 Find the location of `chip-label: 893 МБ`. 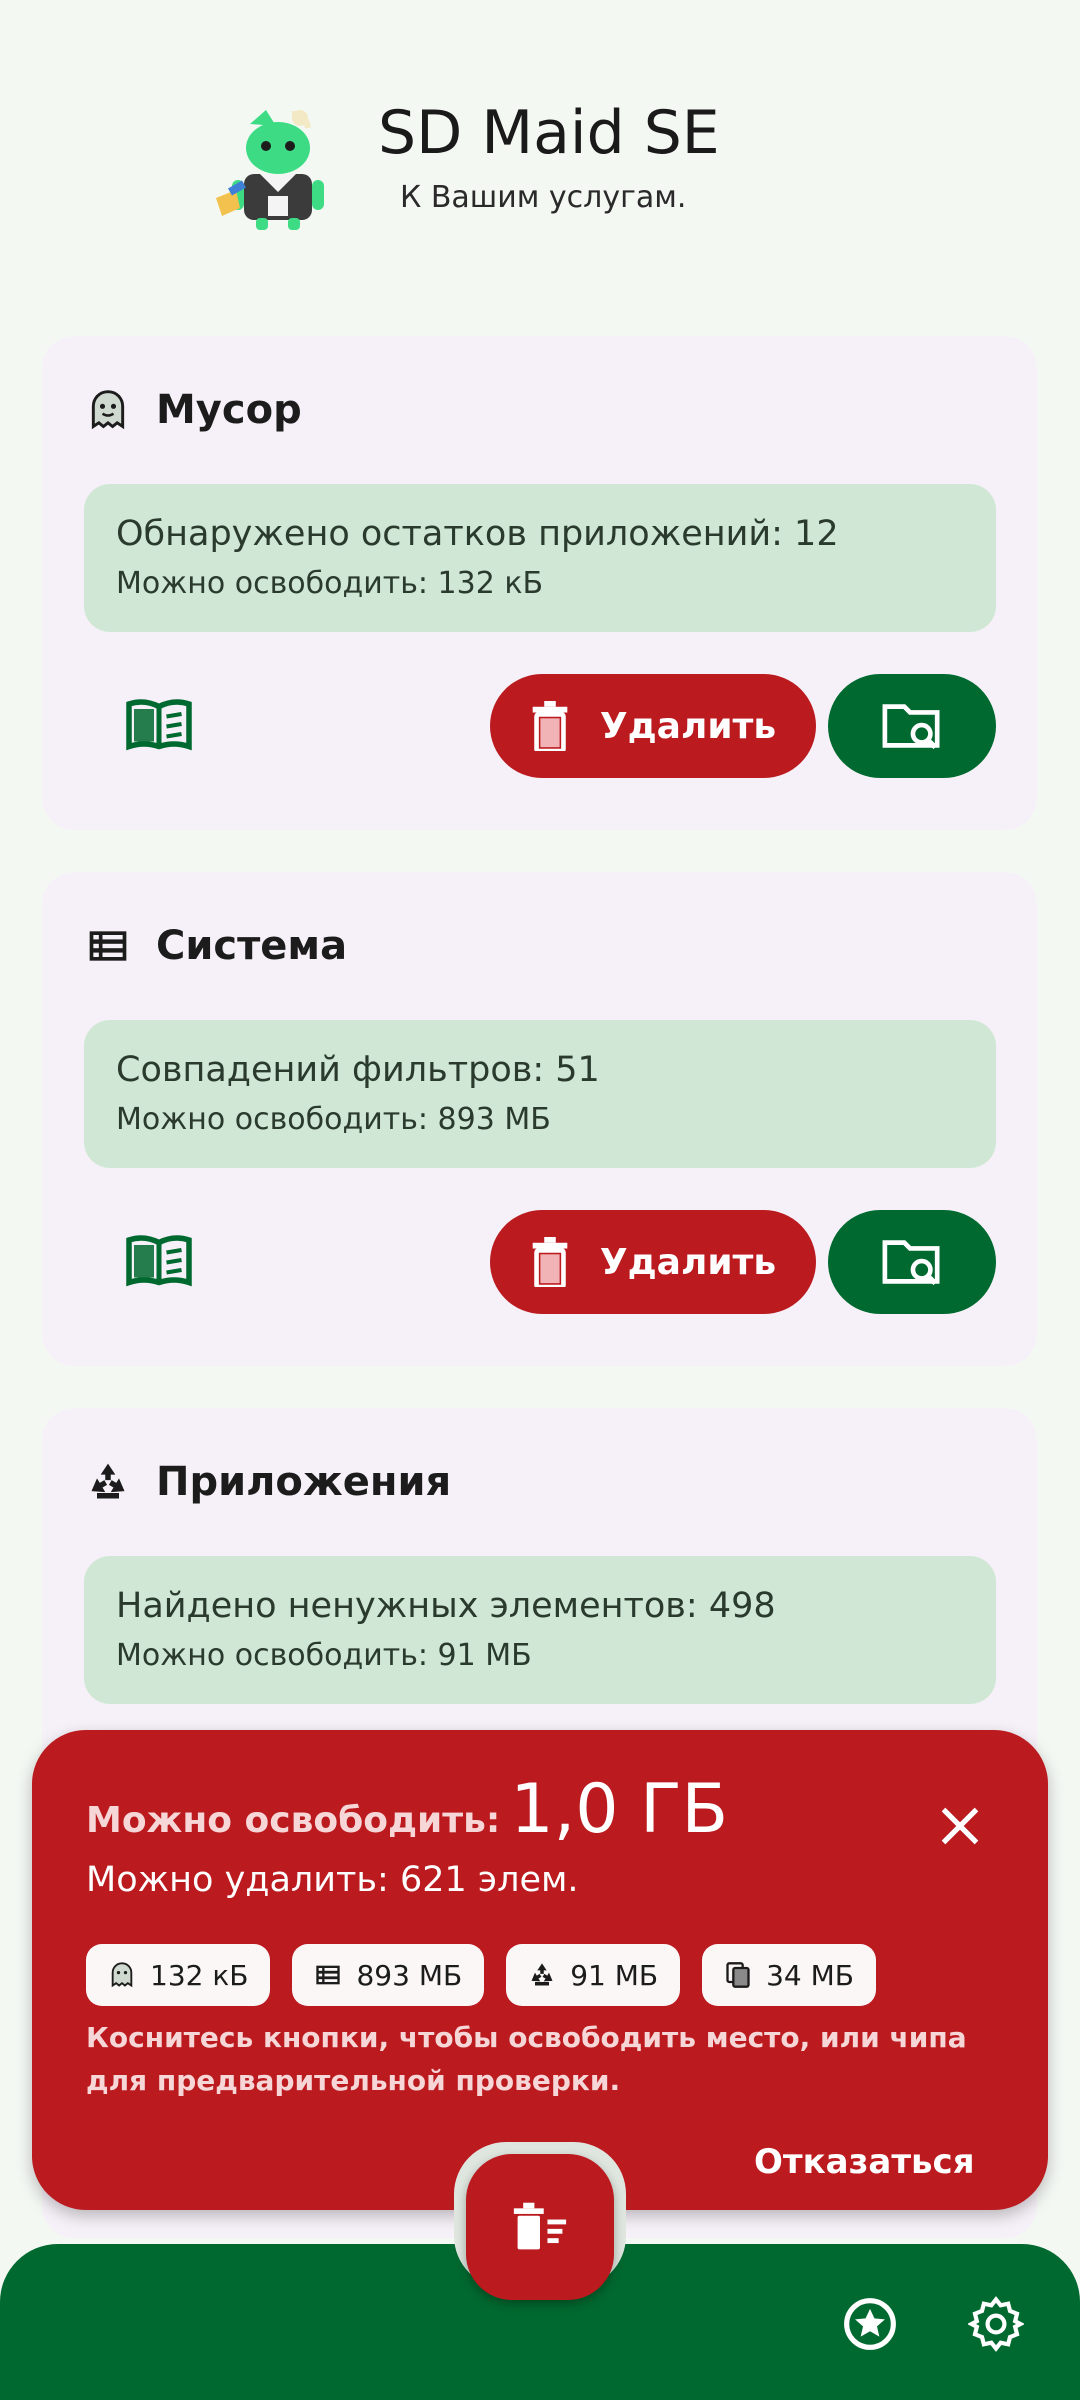

chip-label: 893 МБ is located at coordinates (409, 1975).